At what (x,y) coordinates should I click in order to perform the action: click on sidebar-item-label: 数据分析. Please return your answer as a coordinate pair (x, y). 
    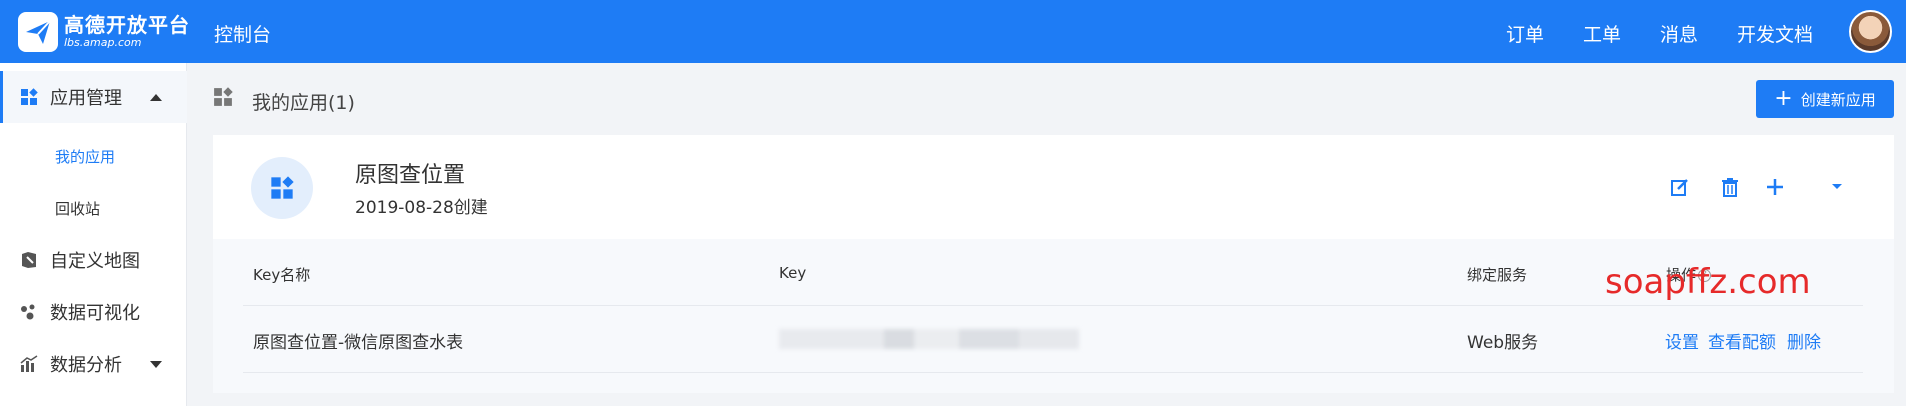
    Looking at the image, I should click on (86, 365).